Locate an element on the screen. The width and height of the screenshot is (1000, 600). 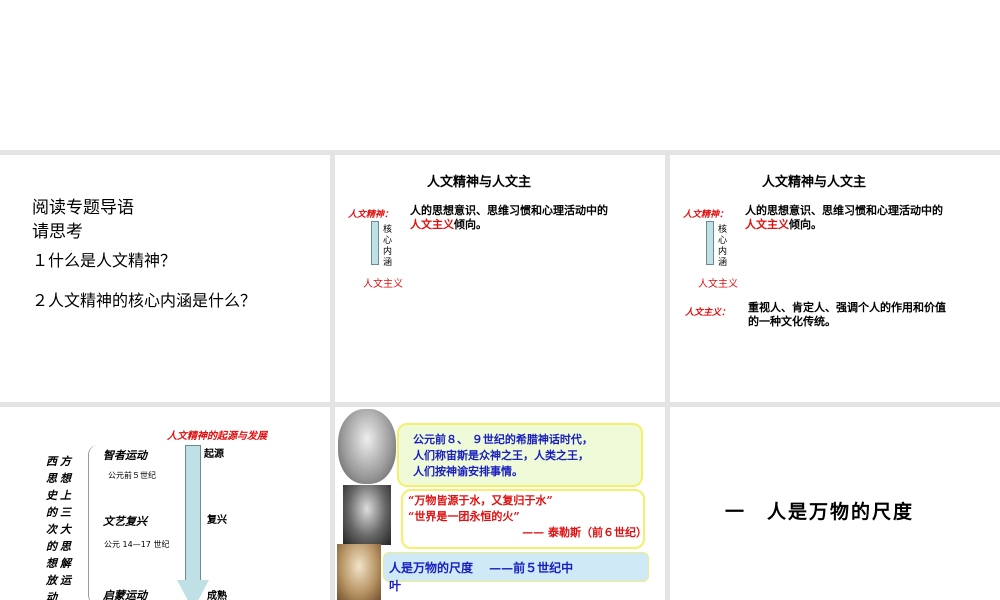
question-1: １什么是人文精神？ is located at coordinates (104, 260).